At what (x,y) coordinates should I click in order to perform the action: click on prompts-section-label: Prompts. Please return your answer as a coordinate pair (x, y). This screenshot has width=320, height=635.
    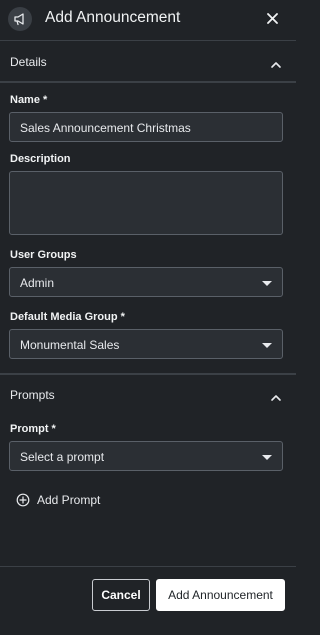
    Looking at the image, I should click on (32, 395).